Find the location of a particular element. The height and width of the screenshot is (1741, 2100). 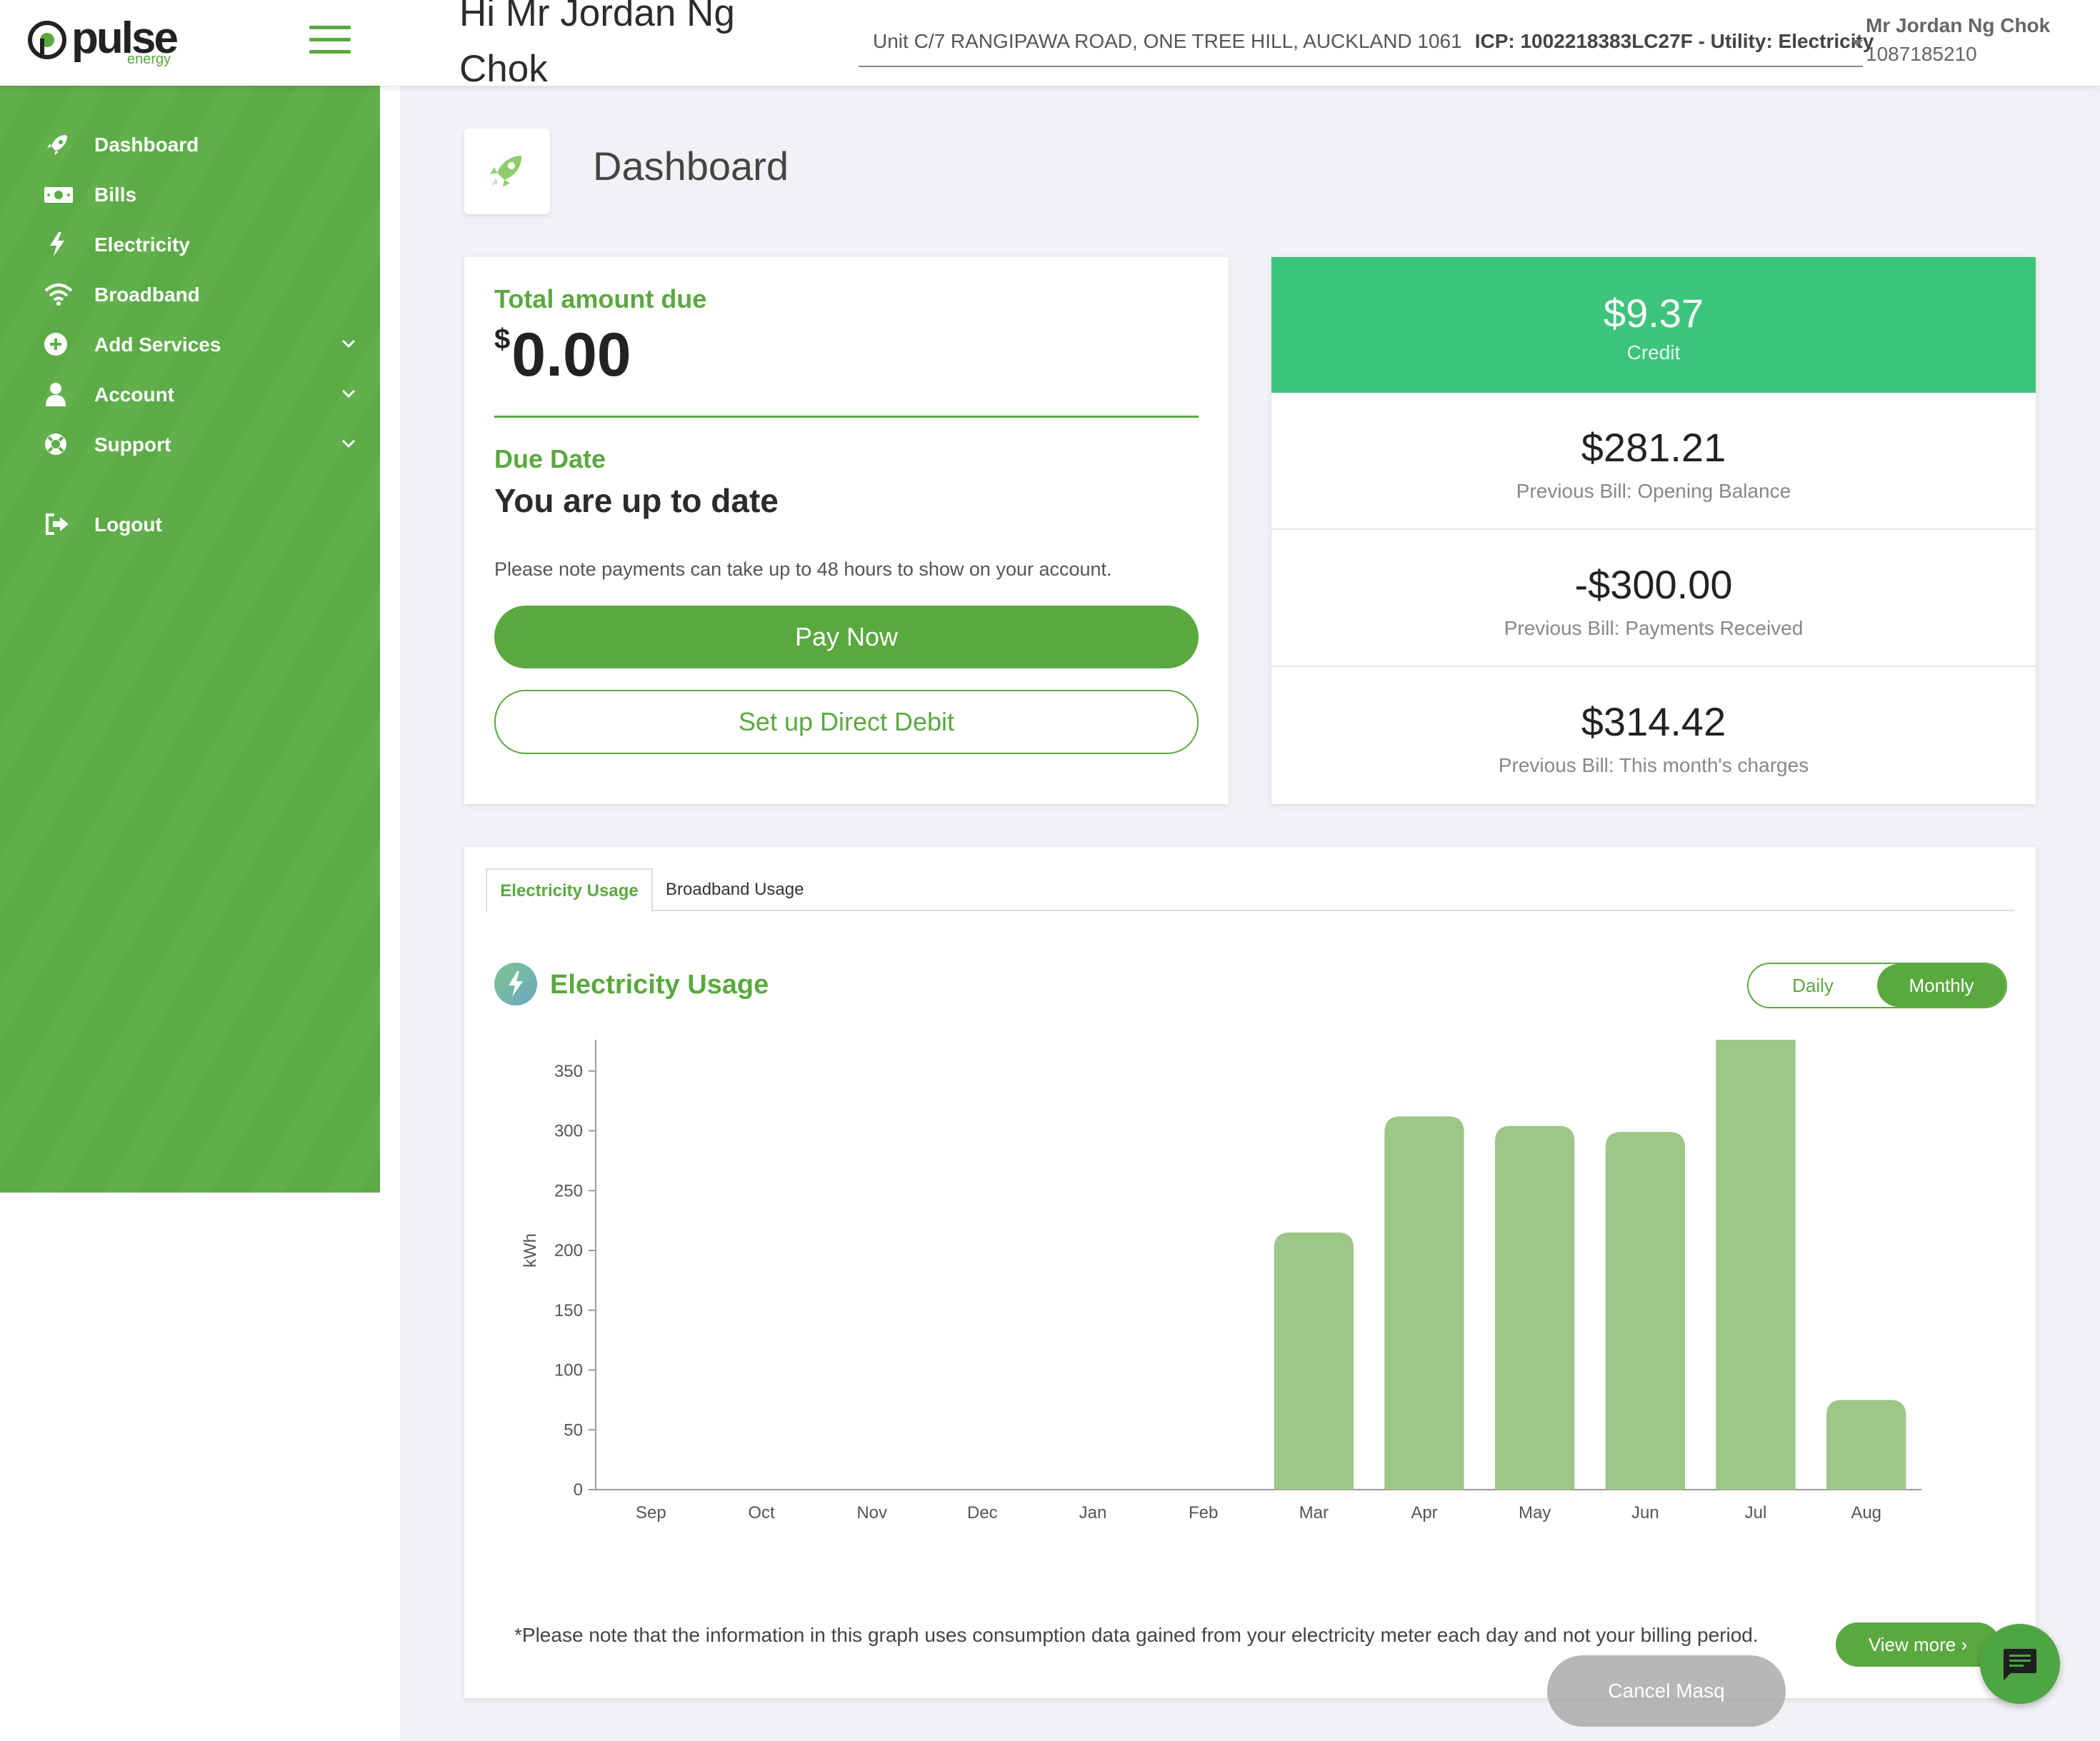

y-tick-label: 100 is located at coordinates (568, 1370).